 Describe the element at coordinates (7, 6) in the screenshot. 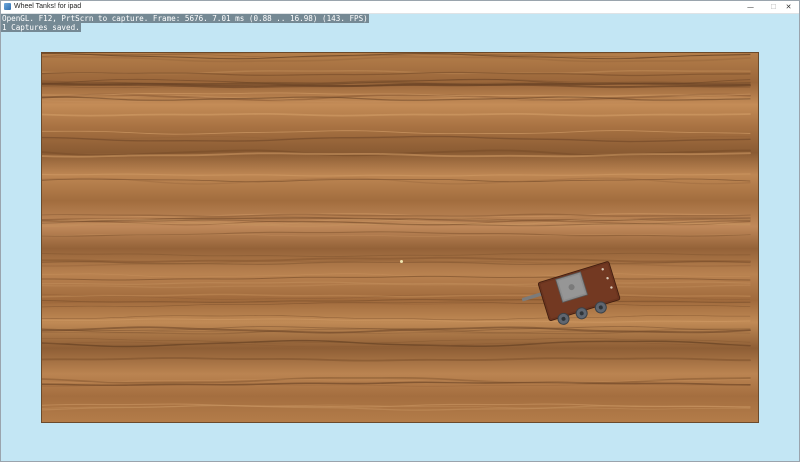

I see `app-icon` at that location.